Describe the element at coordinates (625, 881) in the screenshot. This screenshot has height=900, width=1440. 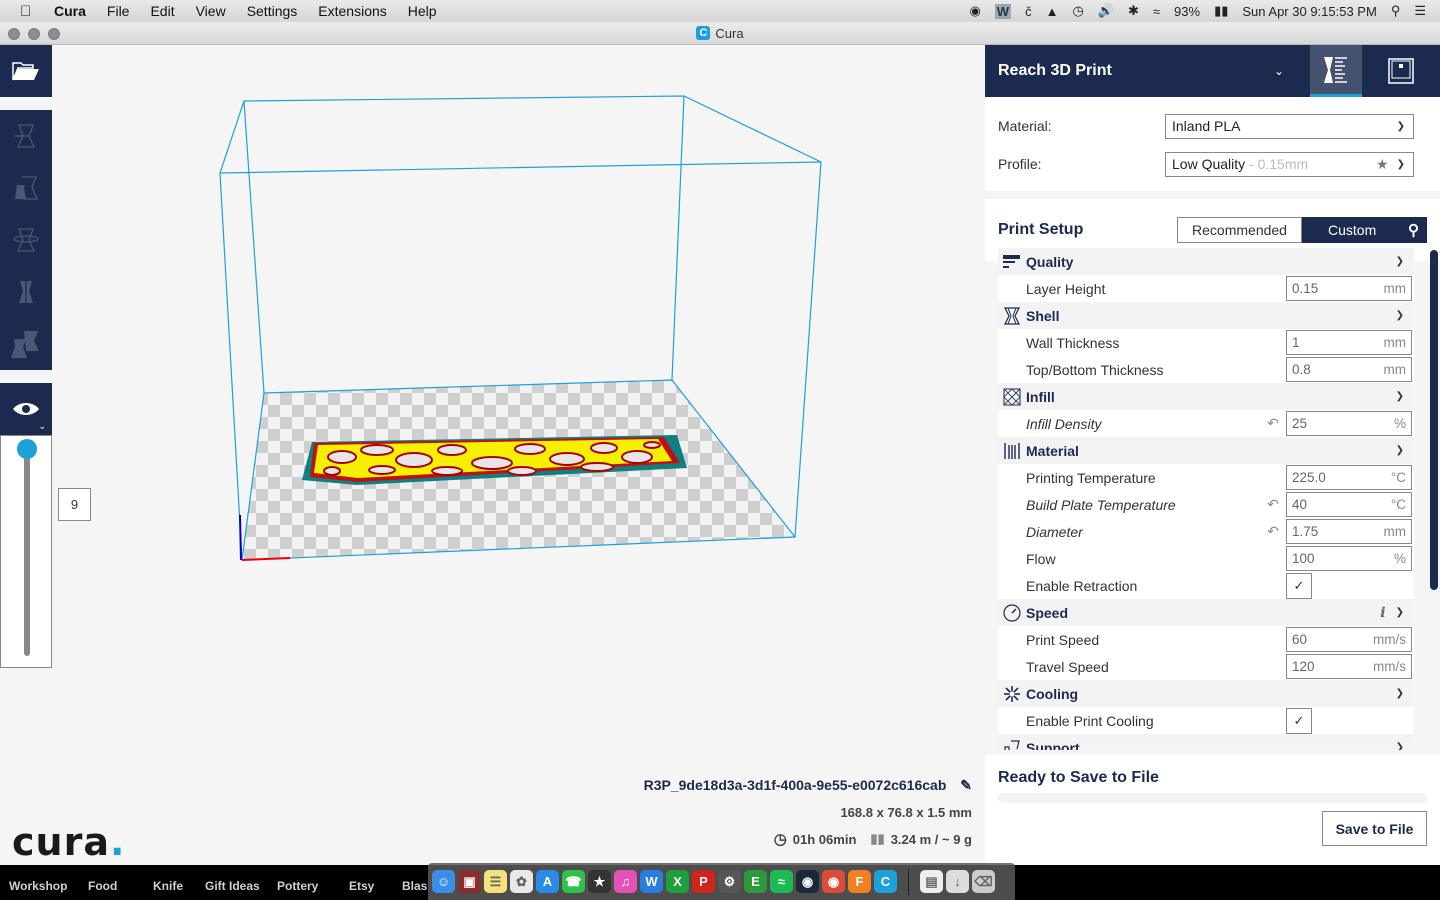
I see `dock-itunes-icon: ♫` at that location.